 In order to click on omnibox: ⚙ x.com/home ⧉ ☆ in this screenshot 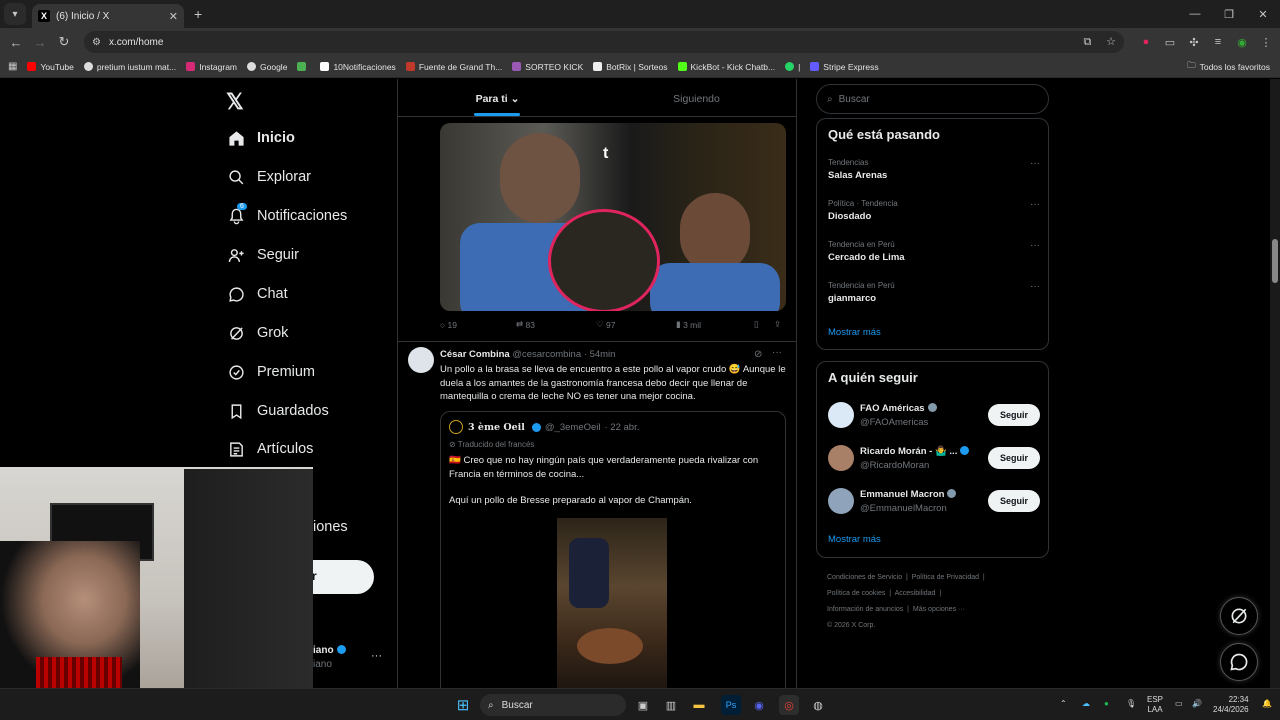, I will do `click(604, 42)`.